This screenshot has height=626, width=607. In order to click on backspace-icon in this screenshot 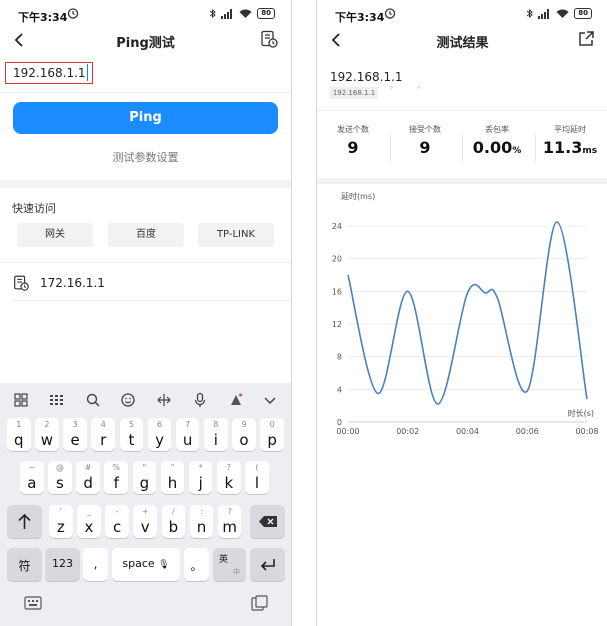, I will do `click(268, 521)`.